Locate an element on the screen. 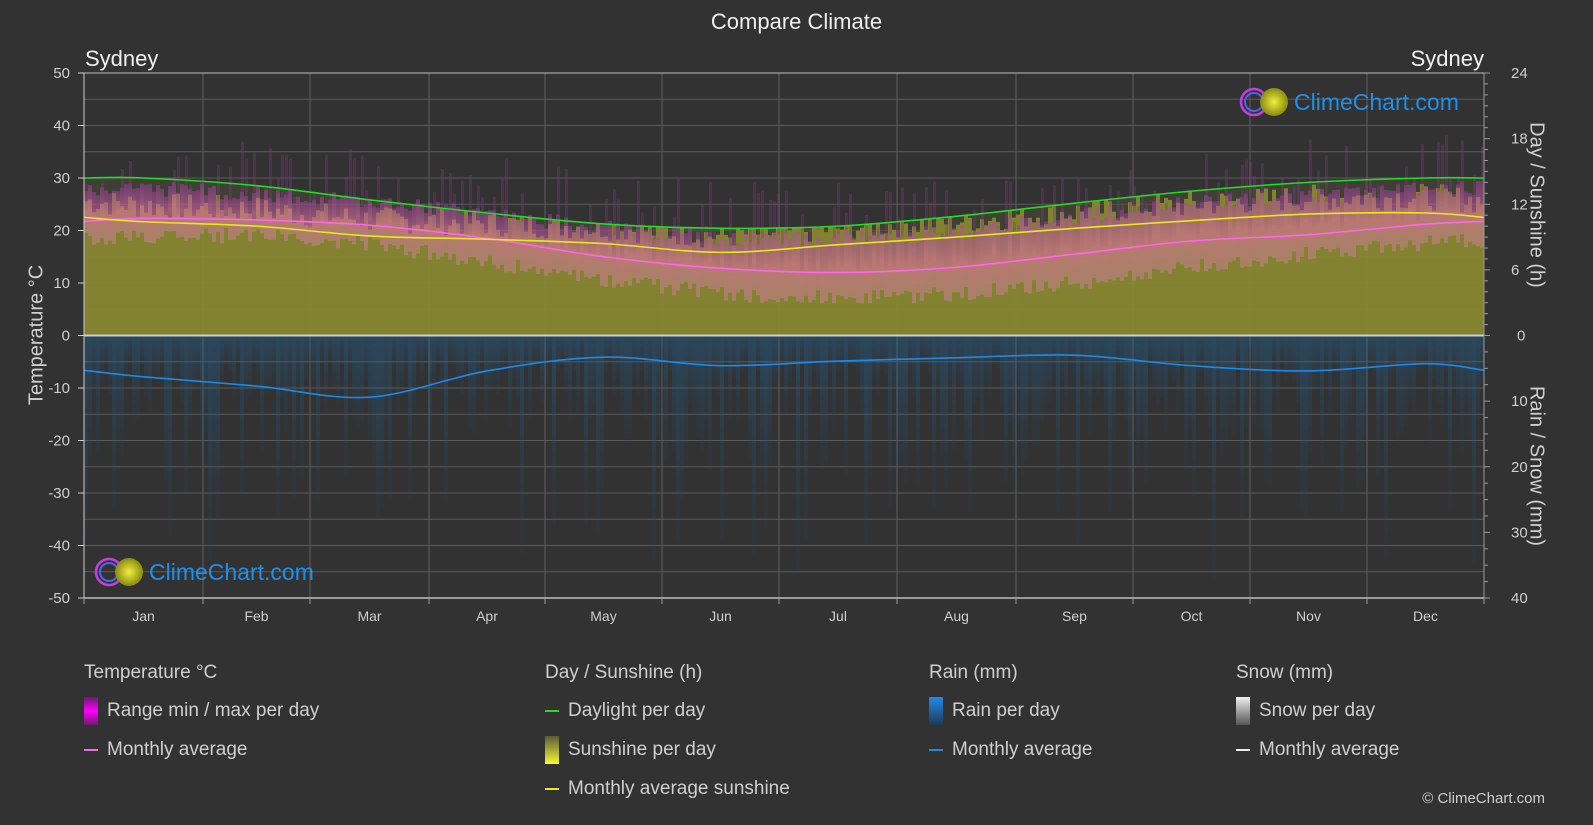 The width and height of the screenshot is (1593, 825). snow-avg-swatch is located at coordinates (1243, 750).